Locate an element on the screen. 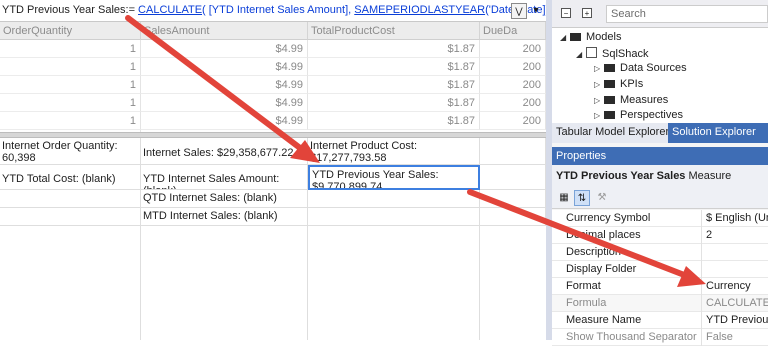  property-value: False is located at coordinates (735, 337).